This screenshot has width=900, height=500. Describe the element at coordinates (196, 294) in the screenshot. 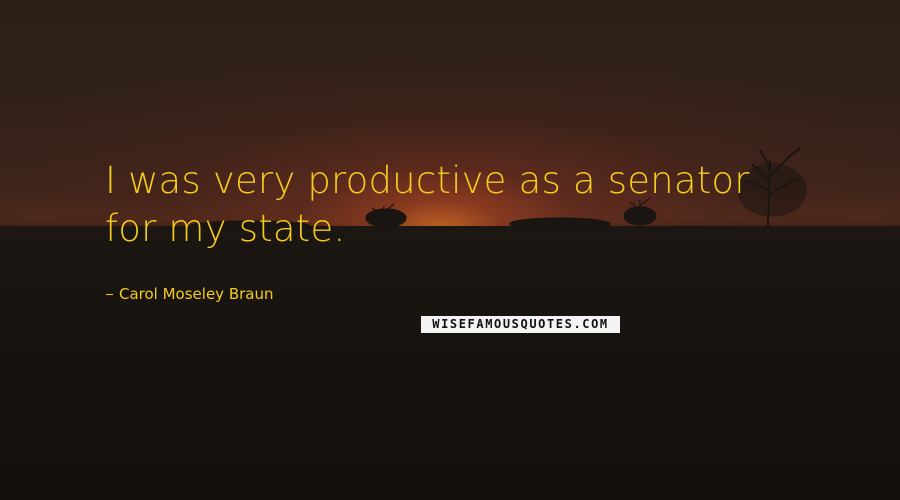

I see `author-name: Carol Moseley Braun` at that location.